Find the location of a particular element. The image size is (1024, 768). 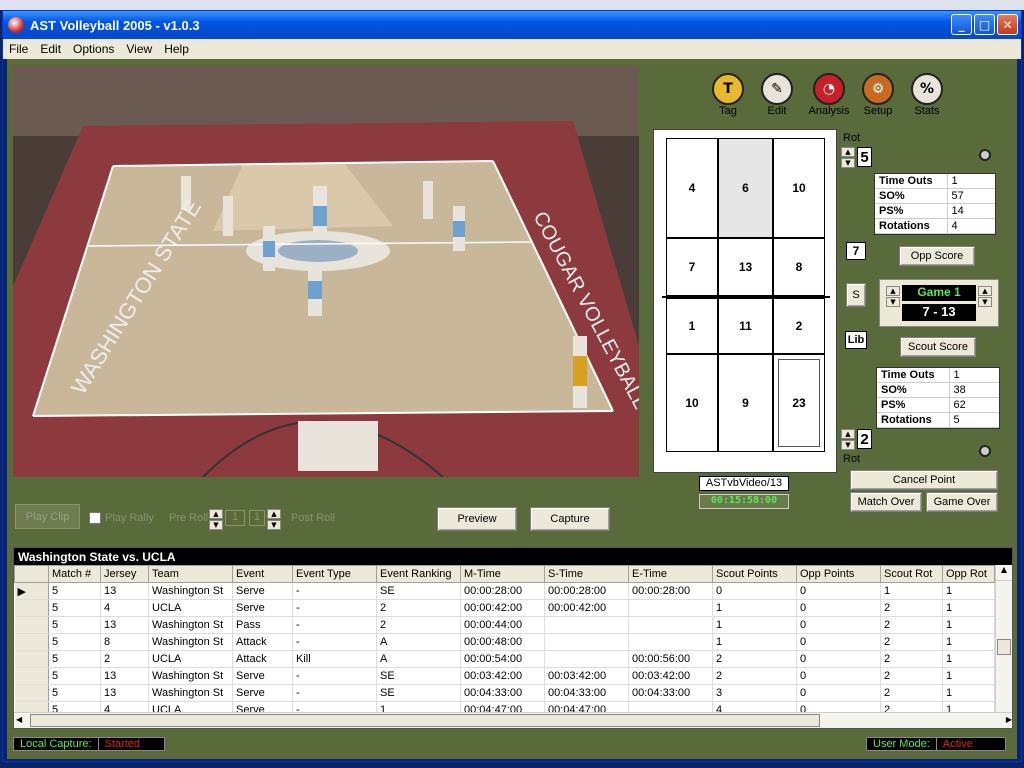

col-header: Scout Rot is located at coordinates (911, 574).